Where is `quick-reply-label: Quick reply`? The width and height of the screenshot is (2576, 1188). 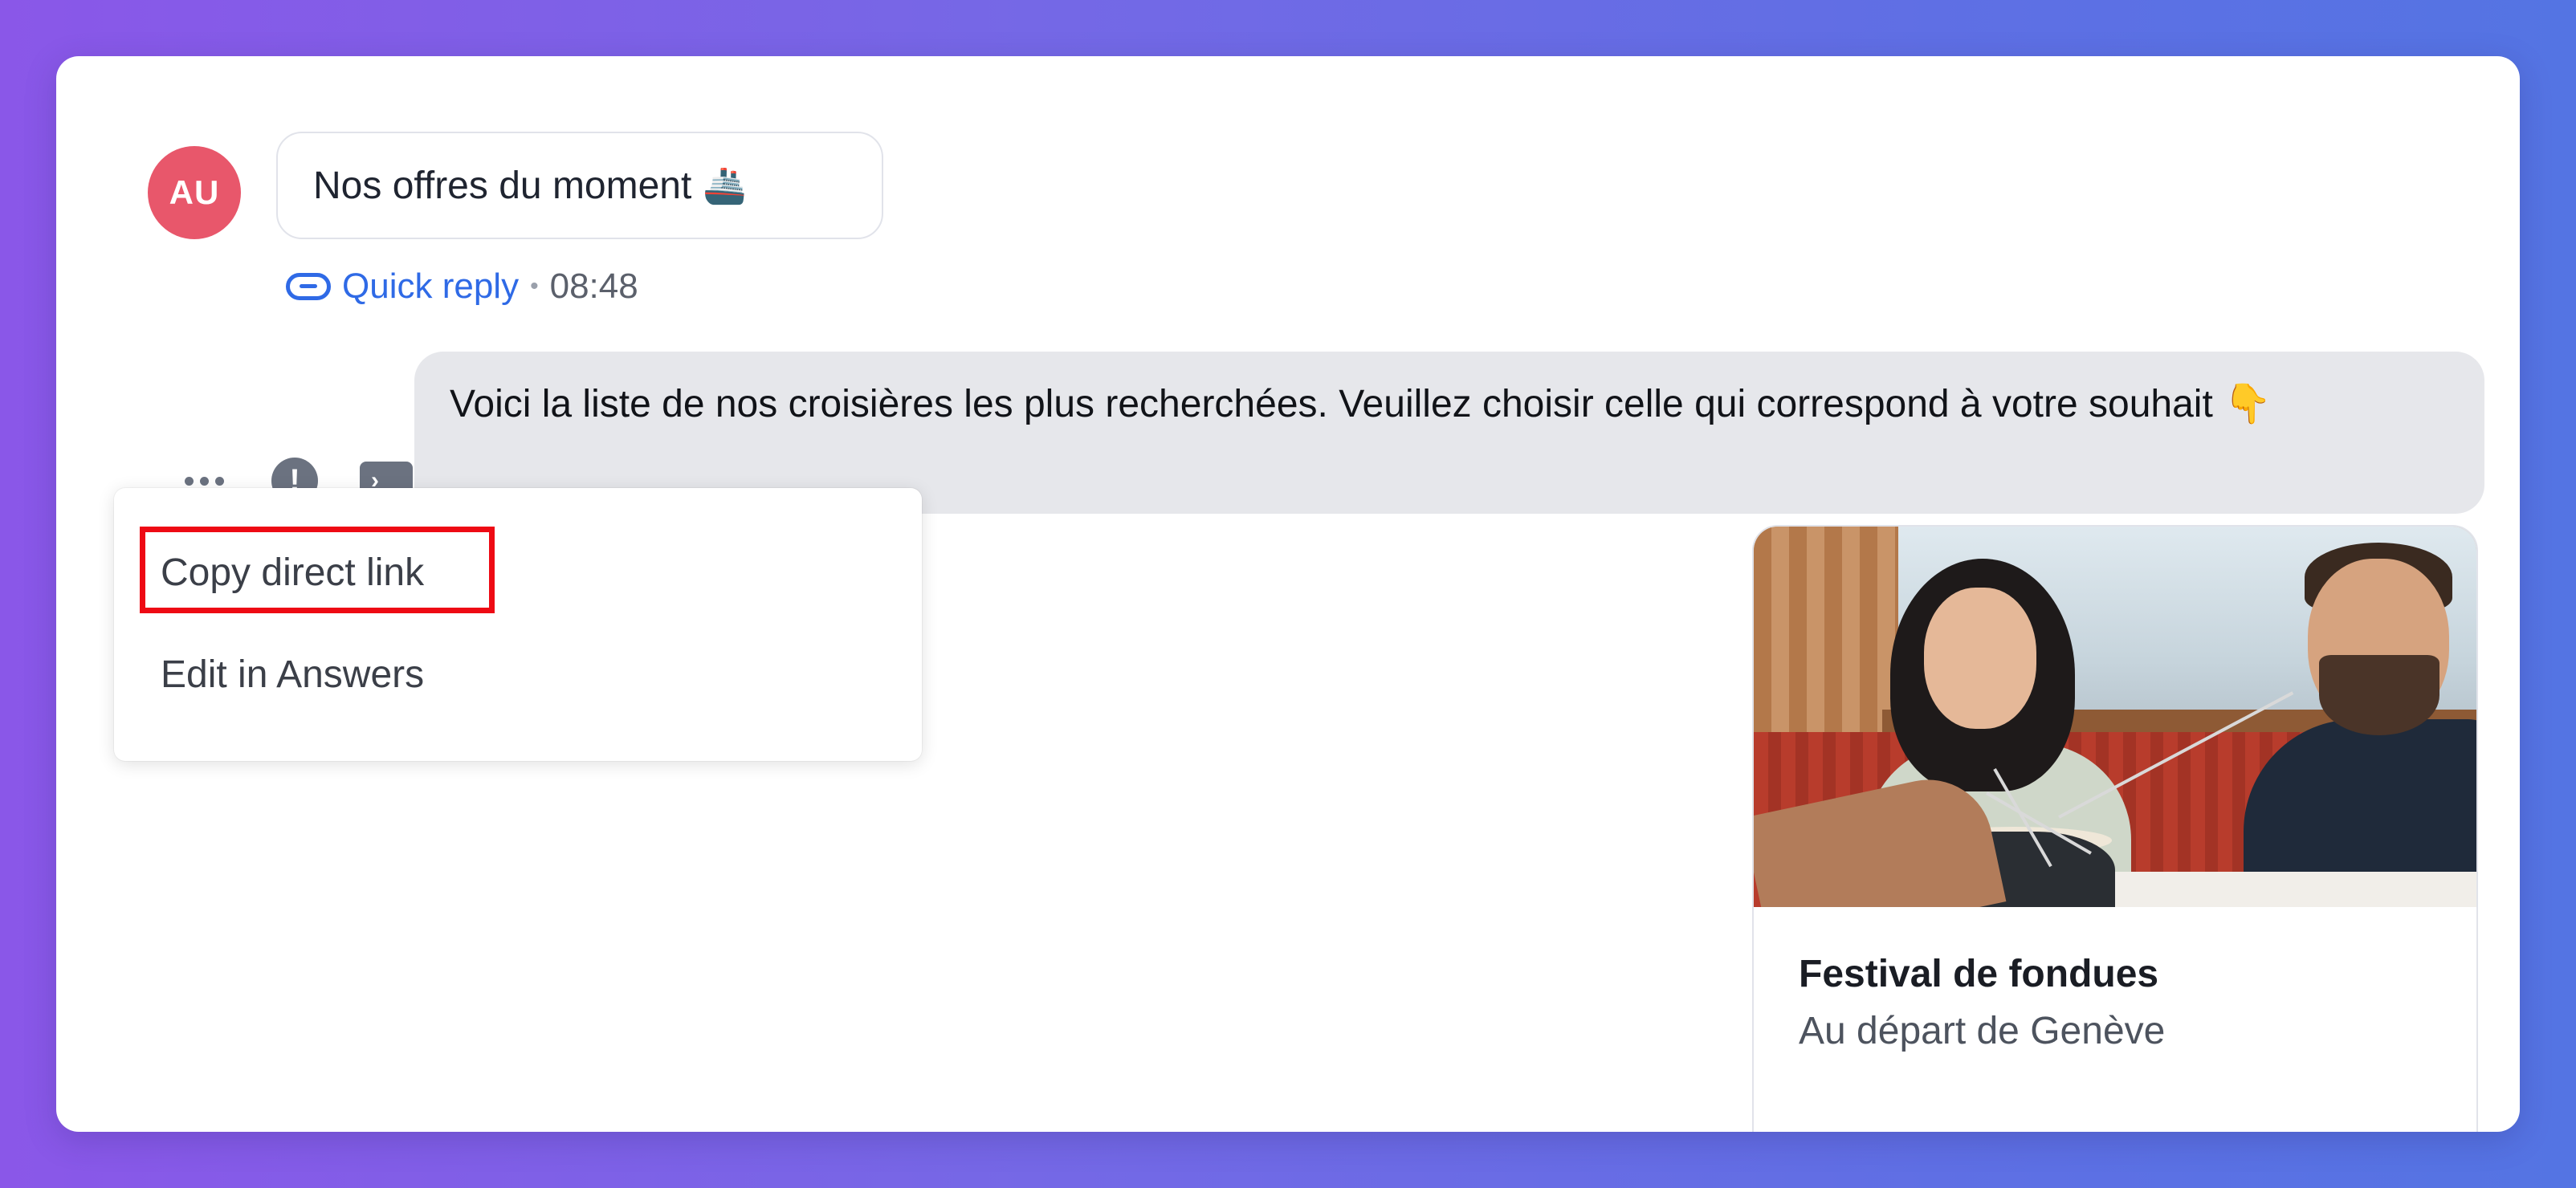 quick-reply-label: Quick reply is located at coordinates (431, 286).